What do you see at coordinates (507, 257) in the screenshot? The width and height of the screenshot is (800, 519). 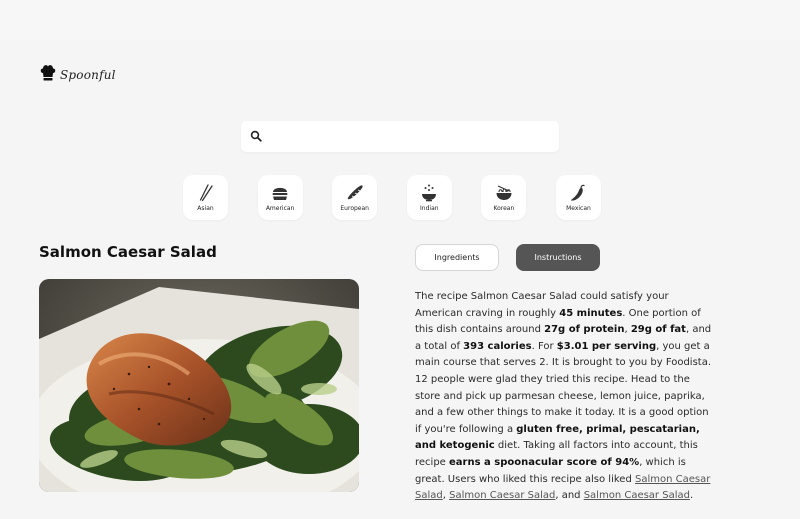 I see `recipe-tabs: Ingredients Instructions` at bounding box center [507, 257].